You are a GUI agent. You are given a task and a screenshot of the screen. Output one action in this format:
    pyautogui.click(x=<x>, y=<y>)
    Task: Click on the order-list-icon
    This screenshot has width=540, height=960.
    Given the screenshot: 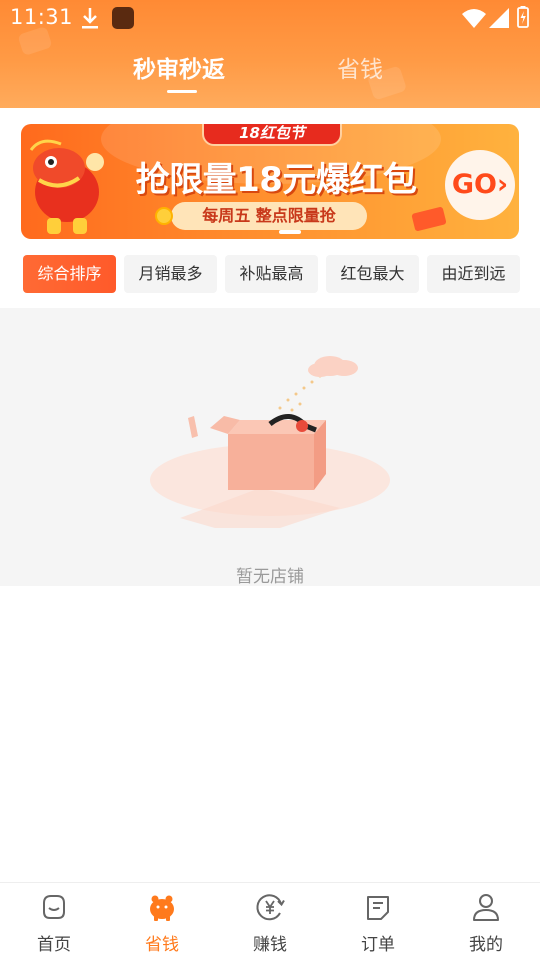 What is the action you would take?
    pyautogui.click(x=378, y=908)
    